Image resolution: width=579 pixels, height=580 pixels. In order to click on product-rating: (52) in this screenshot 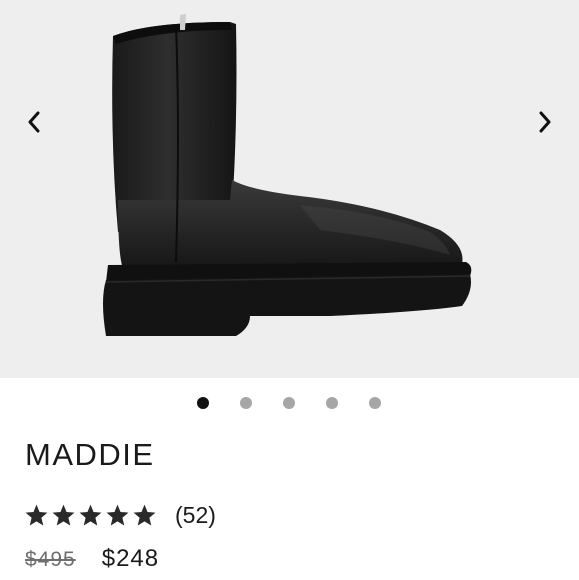, I will do `click(120, 515)`.